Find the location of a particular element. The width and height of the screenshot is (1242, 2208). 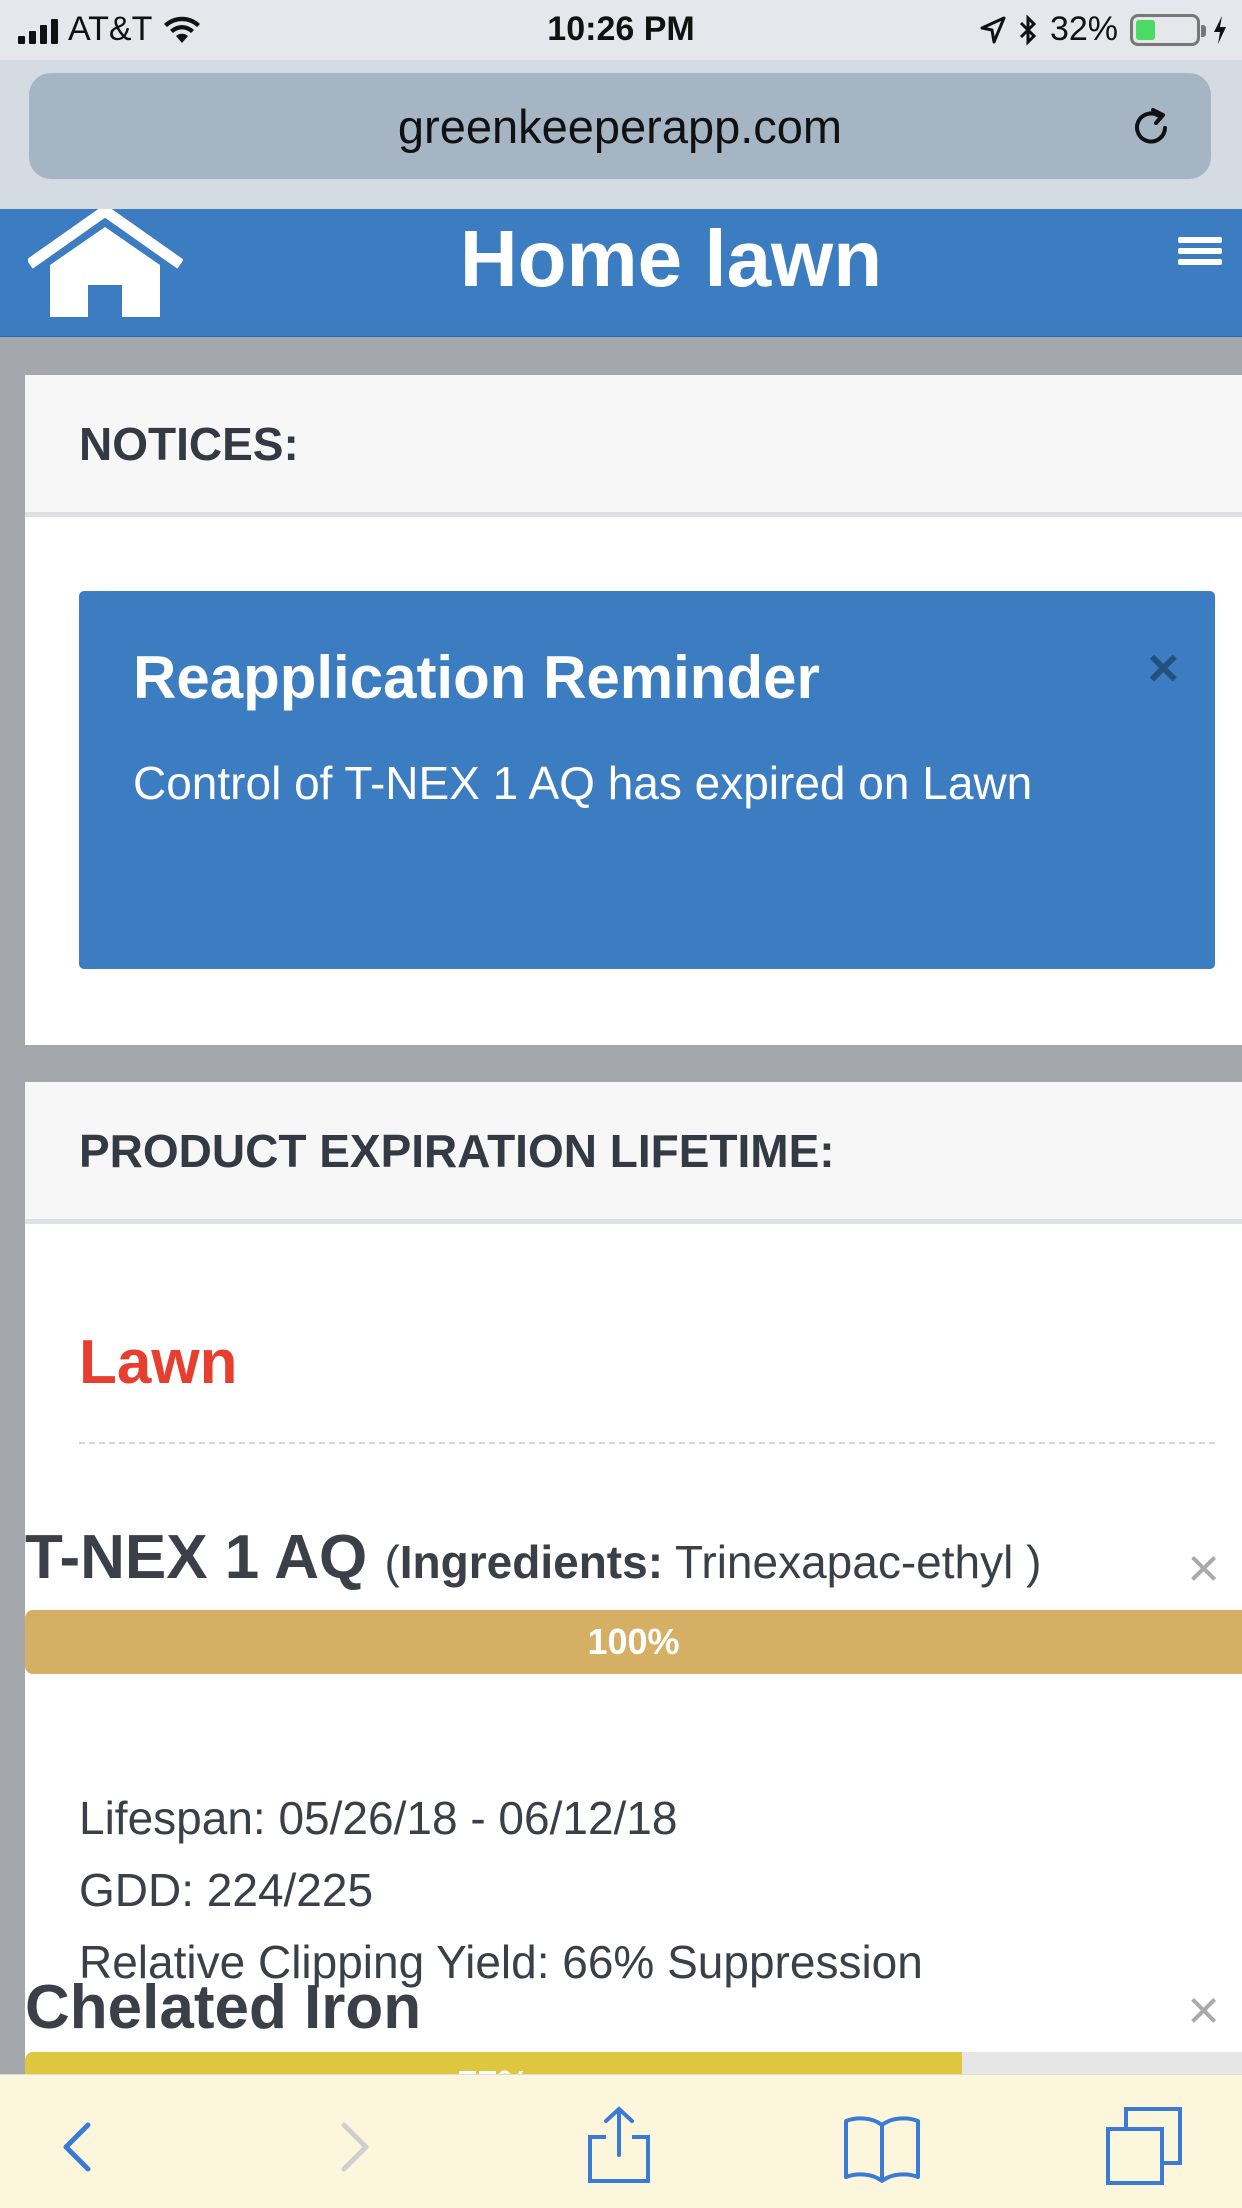

hamburger-menu-icon is located at coordinates (1200, 251).